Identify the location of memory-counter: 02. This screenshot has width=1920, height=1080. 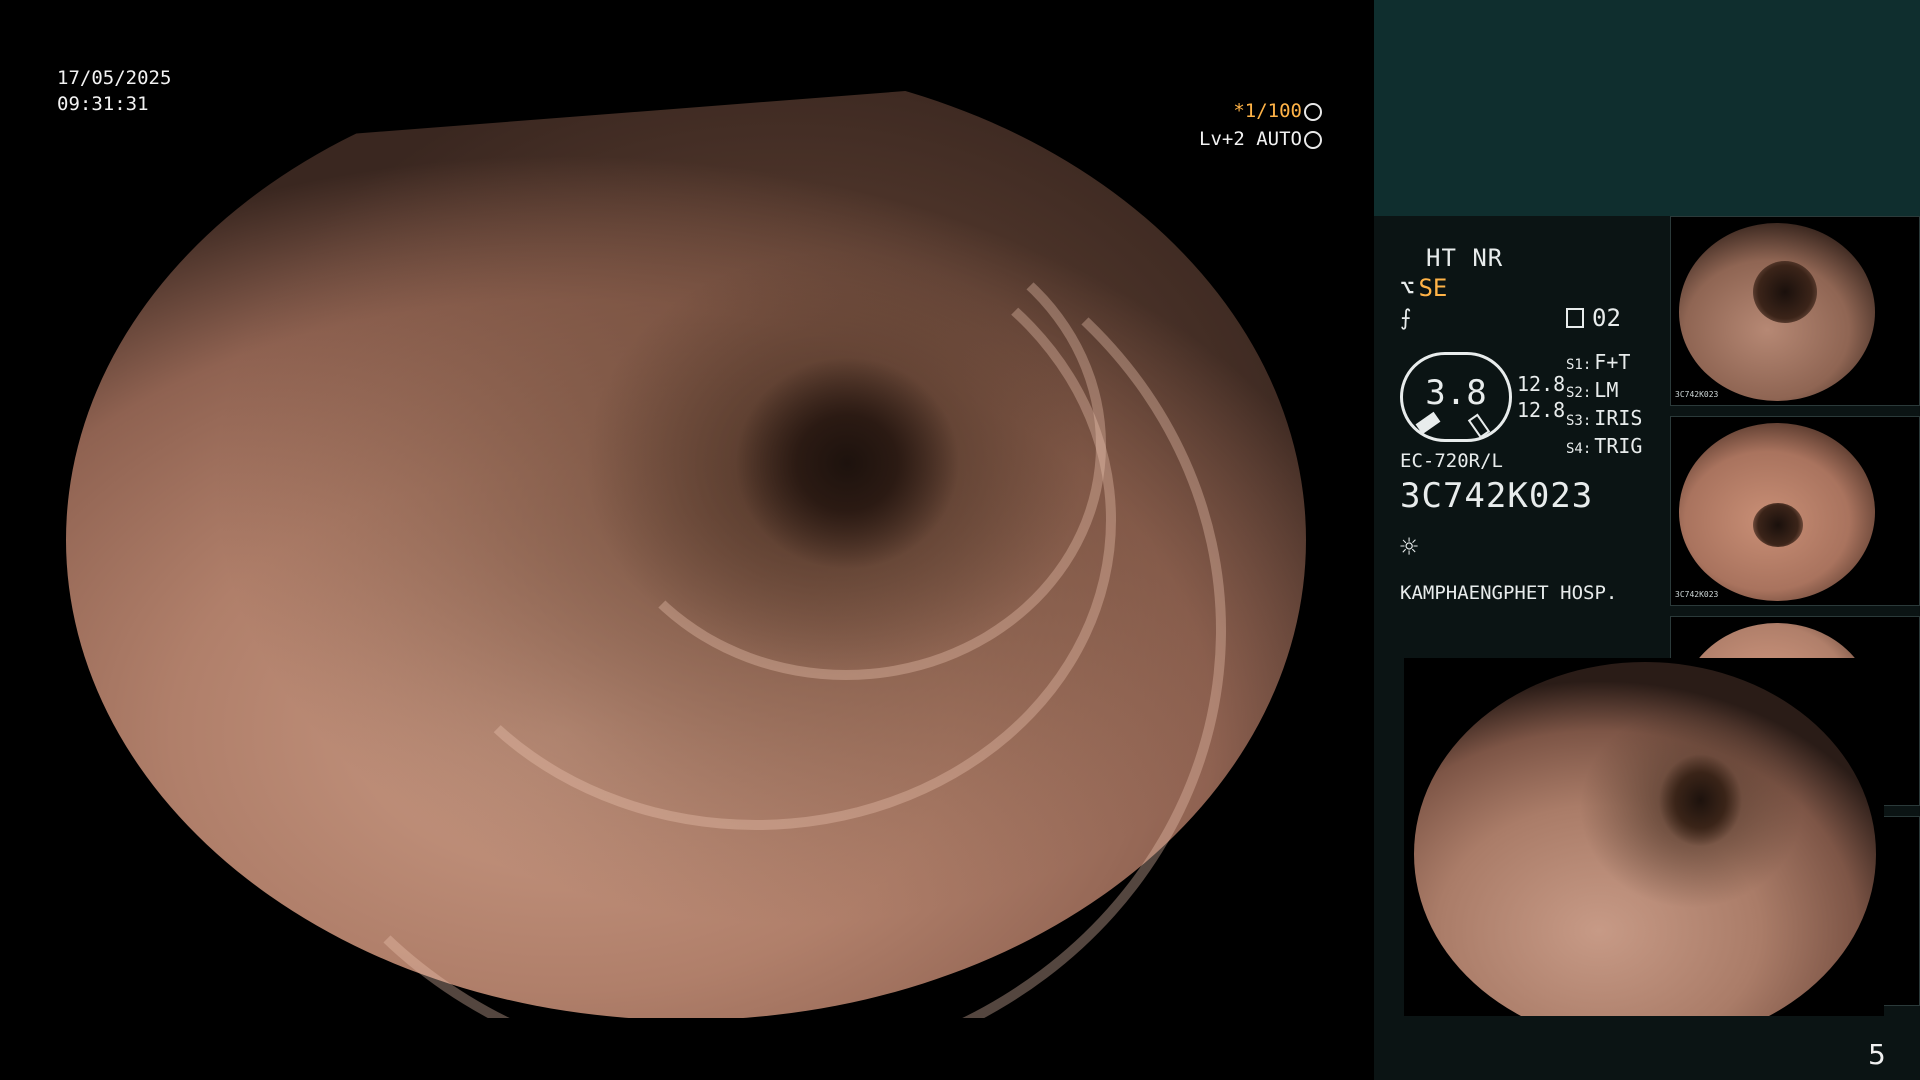
(1593, 318).